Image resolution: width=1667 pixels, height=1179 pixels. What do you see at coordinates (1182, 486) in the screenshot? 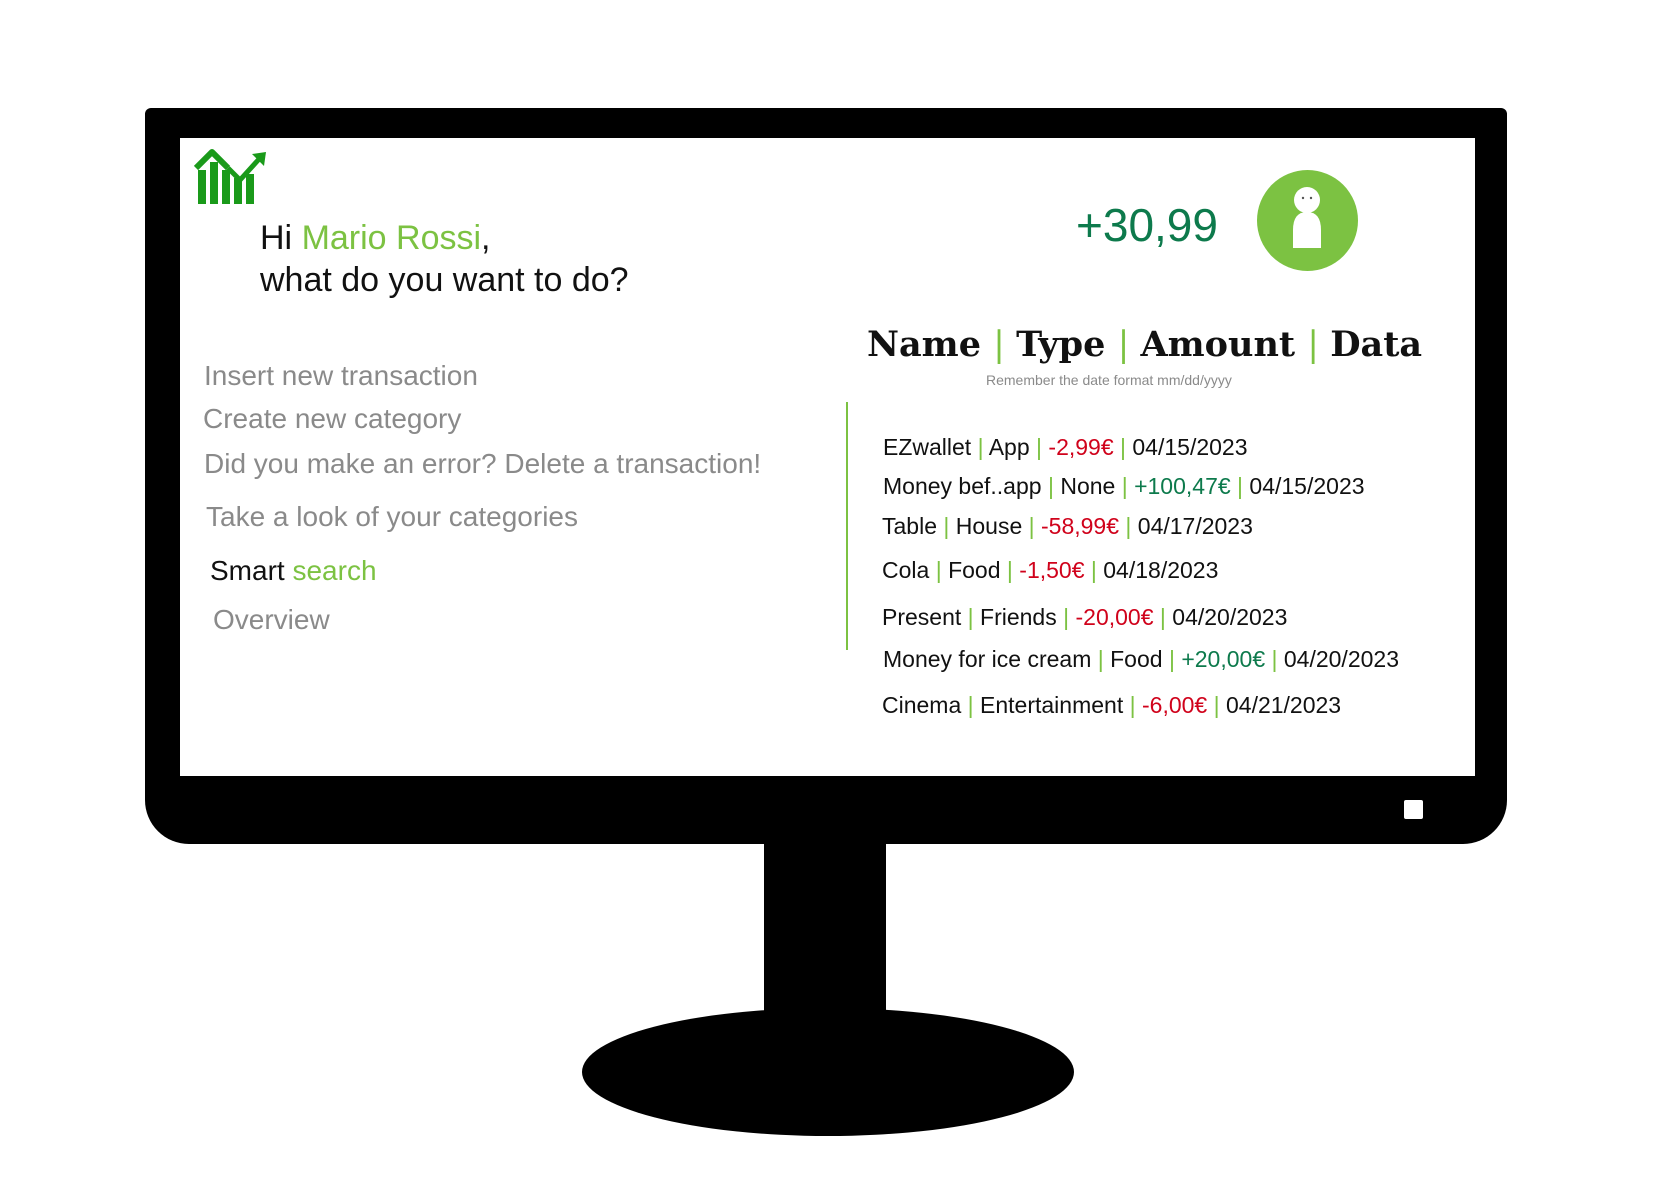
I see `tx-amount: +100,47€` at bounding box center [1182, 486].